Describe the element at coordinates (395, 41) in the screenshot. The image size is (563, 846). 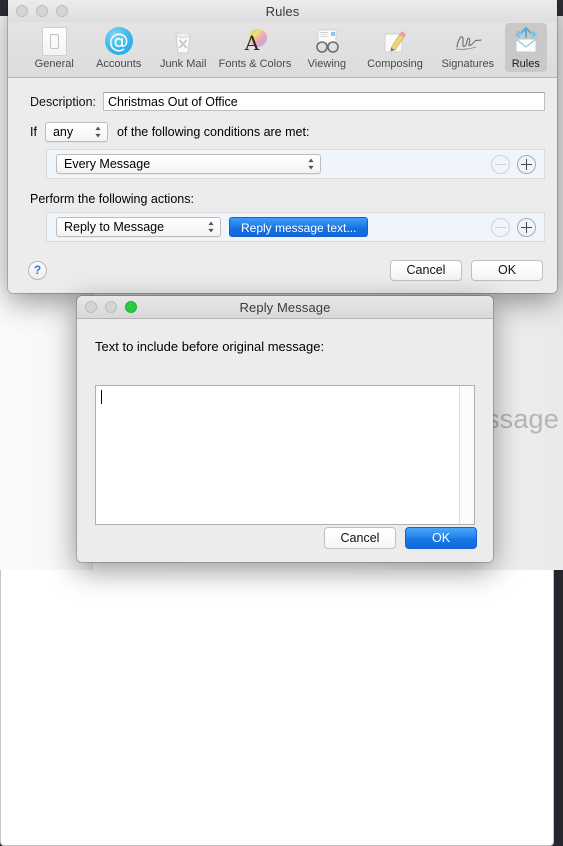
I see `pencil-paper-icon` at that location.